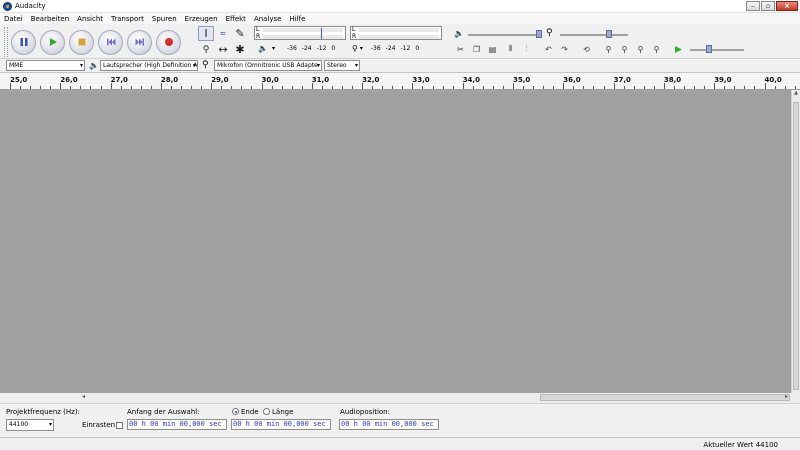 This screenshot has width=800, height=450. Describe the element at coordinates (624, 49) in the screenshot. I see `zoom-out-button: ⚲` at that location.